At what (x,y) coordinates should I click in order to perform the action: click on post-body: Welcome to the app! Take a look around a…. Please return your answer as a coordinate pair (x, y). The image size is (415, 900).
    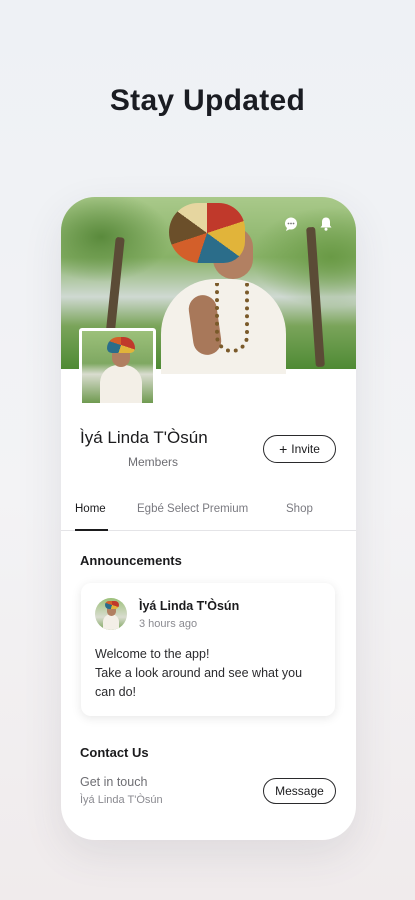
    Looking at the image, I should click on (210, 673).